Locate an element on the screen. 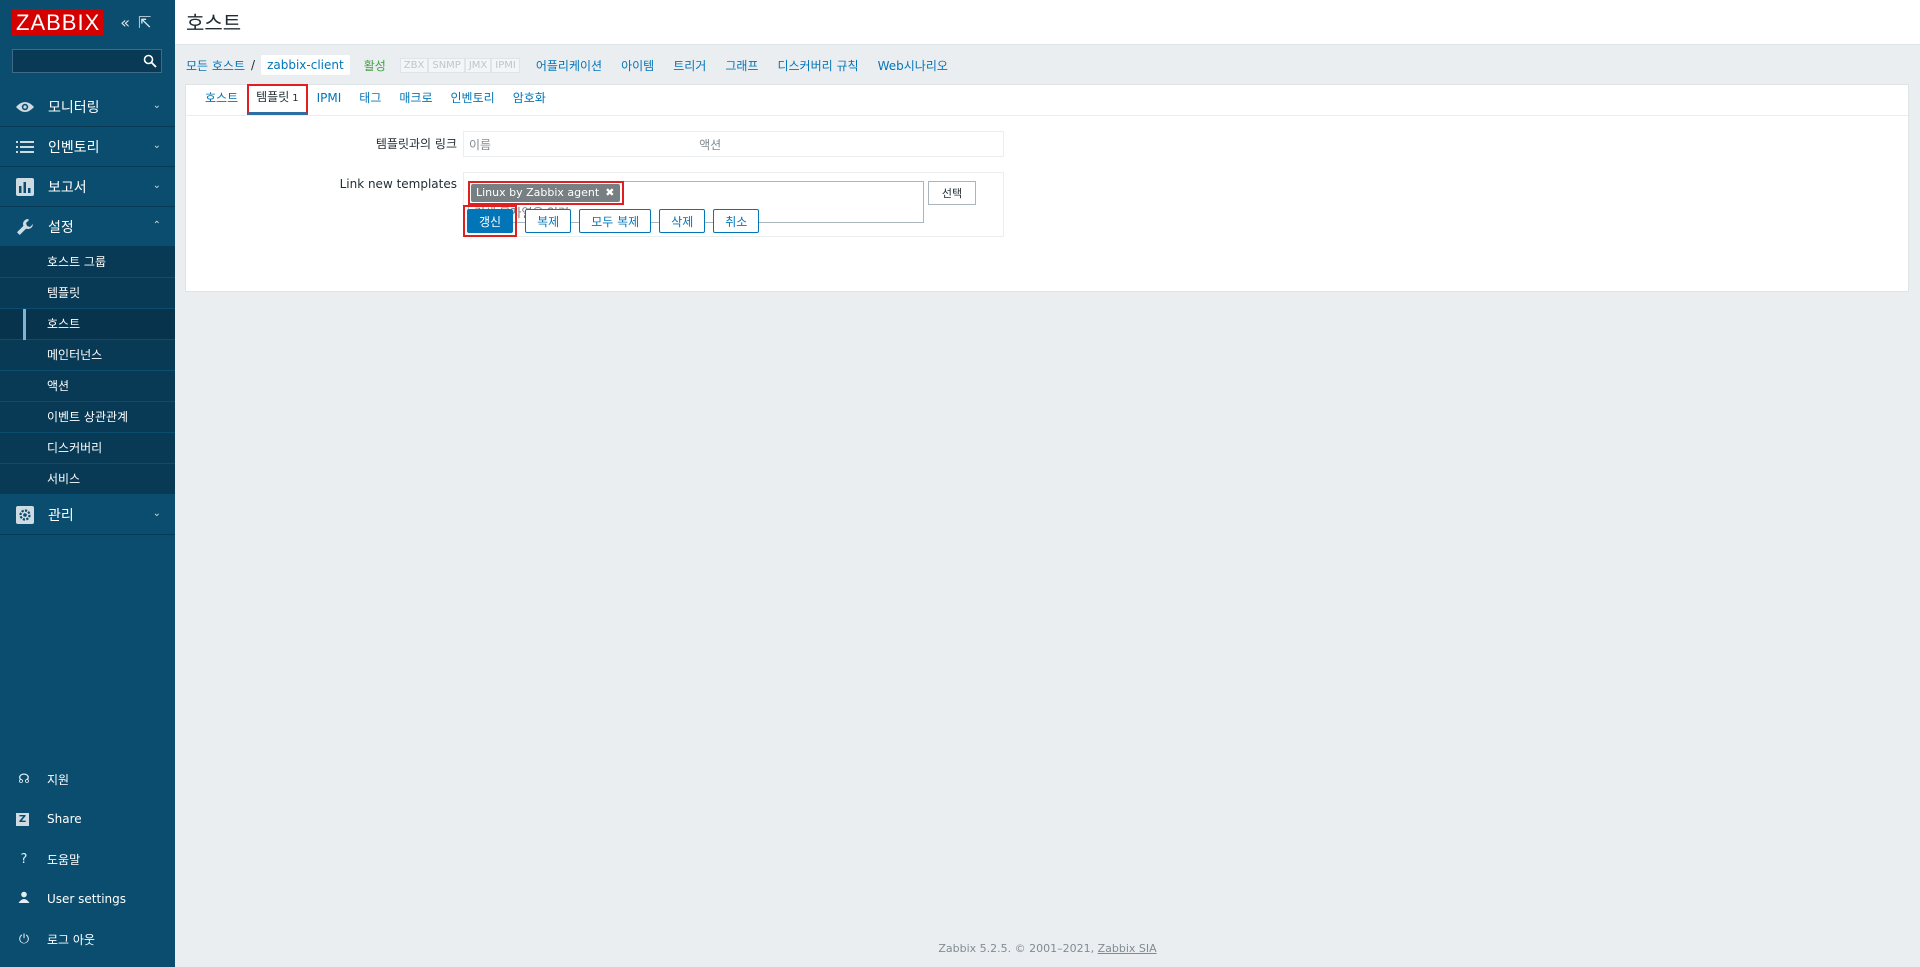 The width and height of the screenshot is (1920, 967). submenu-maintenance: 메인터넌스 is located at coordinates (87, 355).